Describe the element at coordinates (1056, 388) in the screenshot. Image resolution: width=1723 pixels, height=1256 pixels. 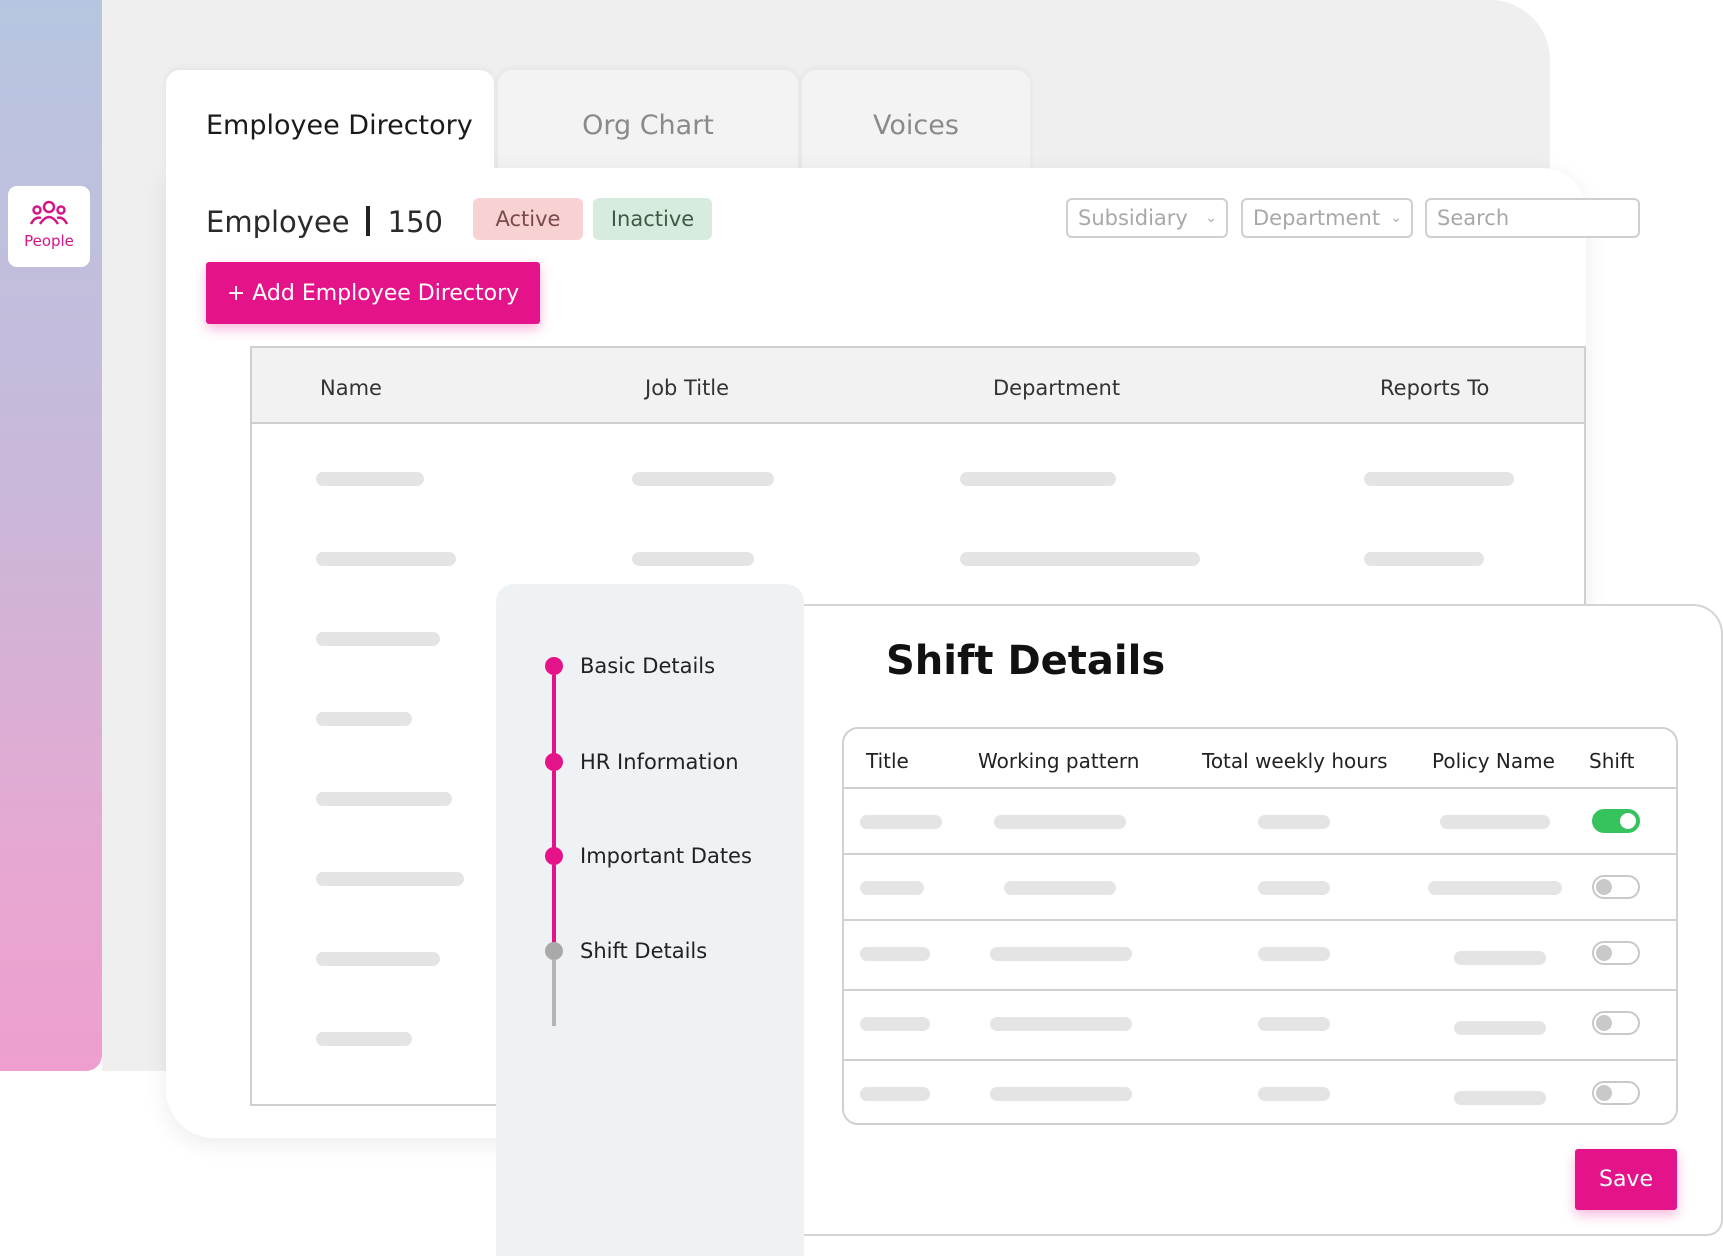
I see `column-header-department: Department` at that location.